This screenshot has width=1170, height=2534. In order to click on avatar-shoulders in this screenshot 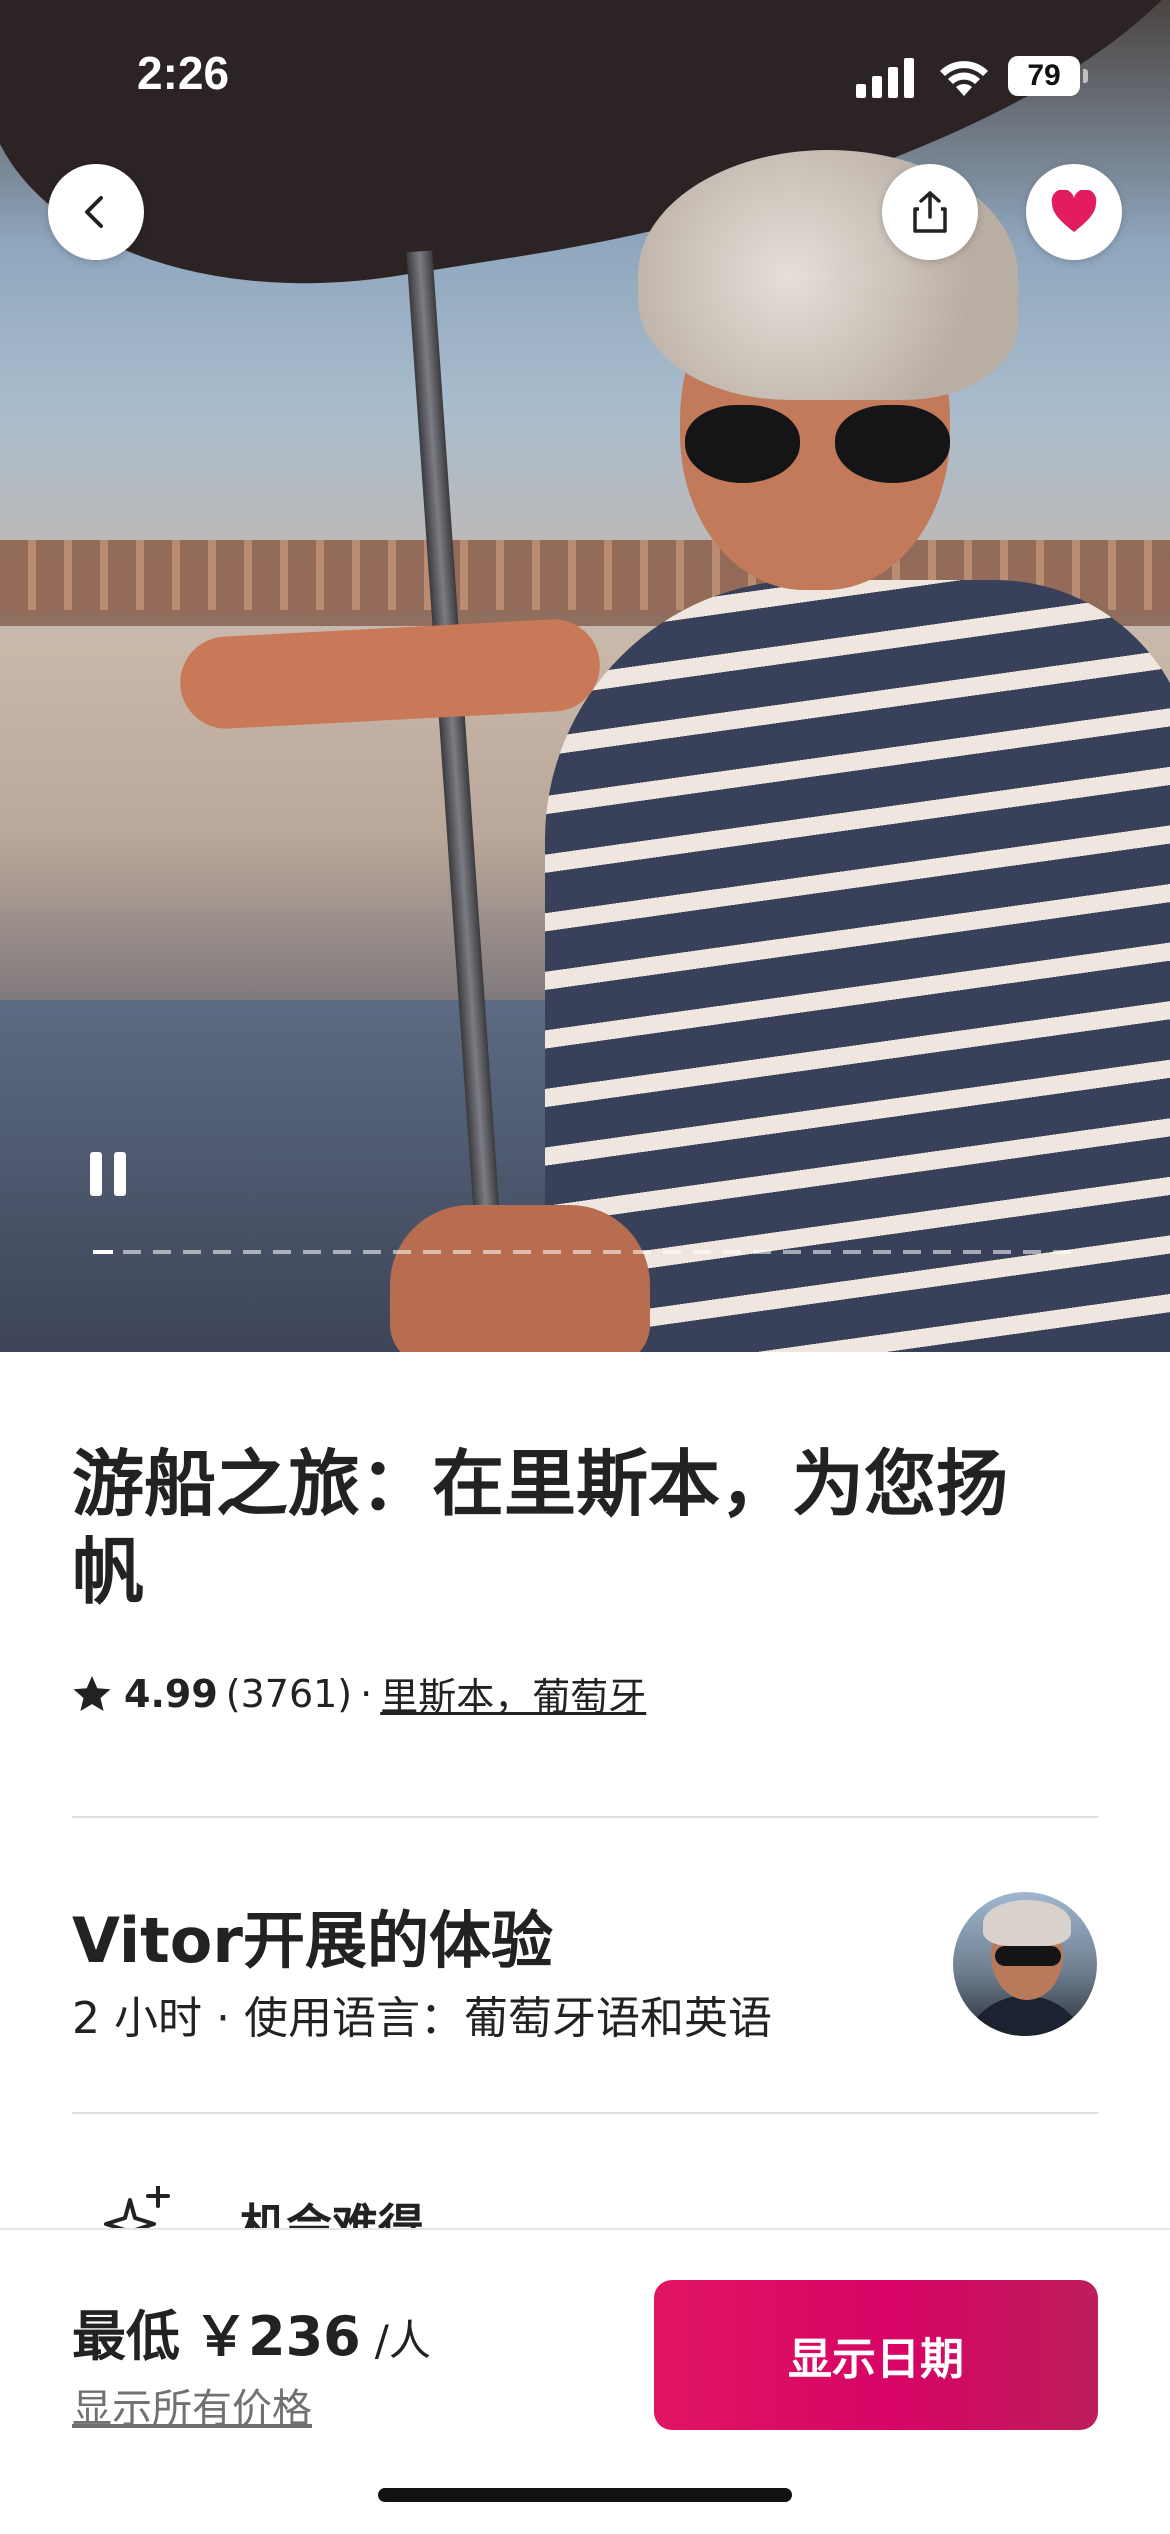, I will do `click(1025, 2016)`.